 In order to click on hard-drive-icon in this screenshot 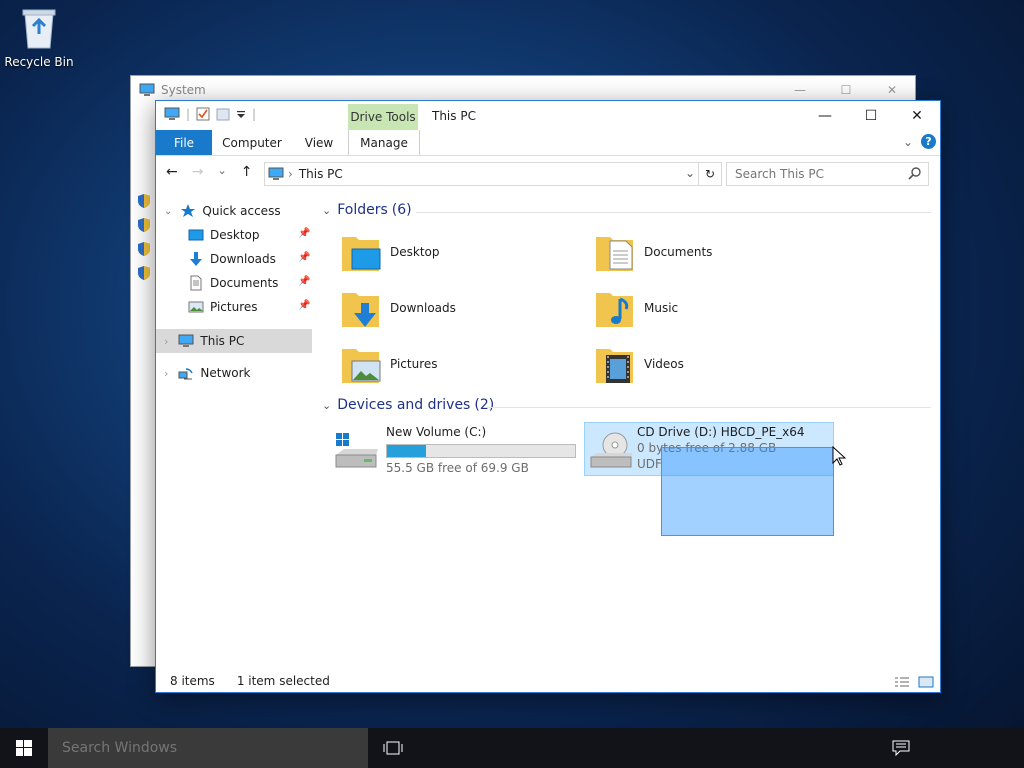, I will do `click(356, 450)`.